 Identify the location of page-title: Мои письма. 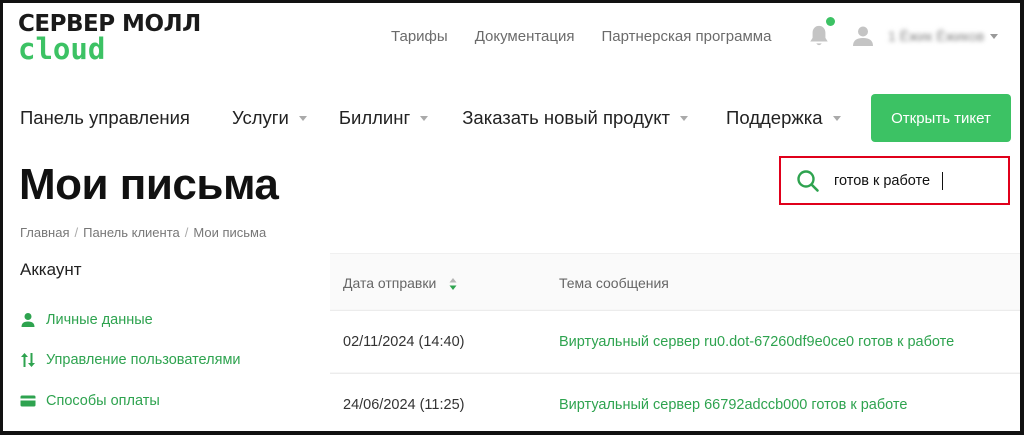
(149, 184).